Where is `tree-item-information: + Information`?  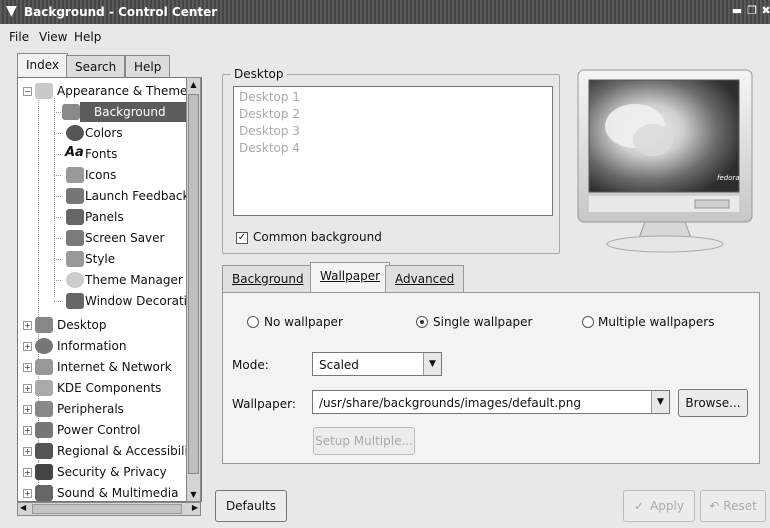 tree-item-information: + Information is located at coordinates (103, 346).